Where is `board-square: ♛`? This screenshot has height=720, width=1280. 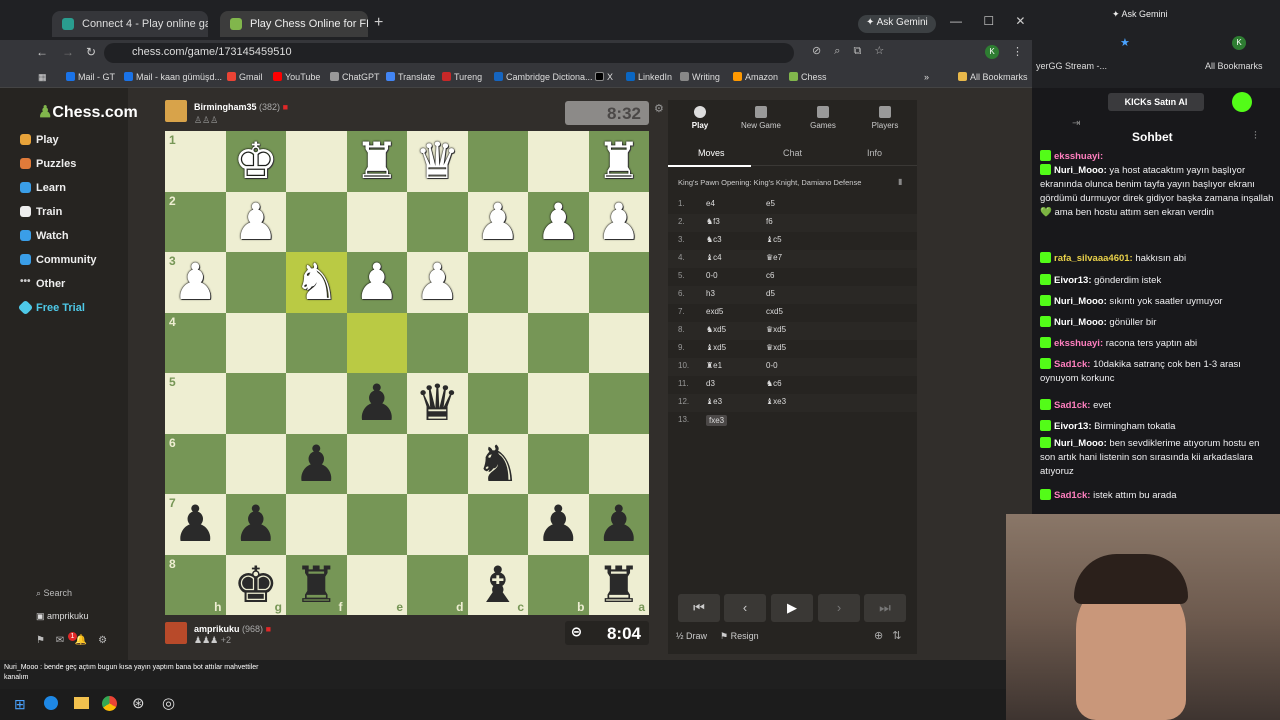 board-square: ♛ is located at coordinates (437, 161).